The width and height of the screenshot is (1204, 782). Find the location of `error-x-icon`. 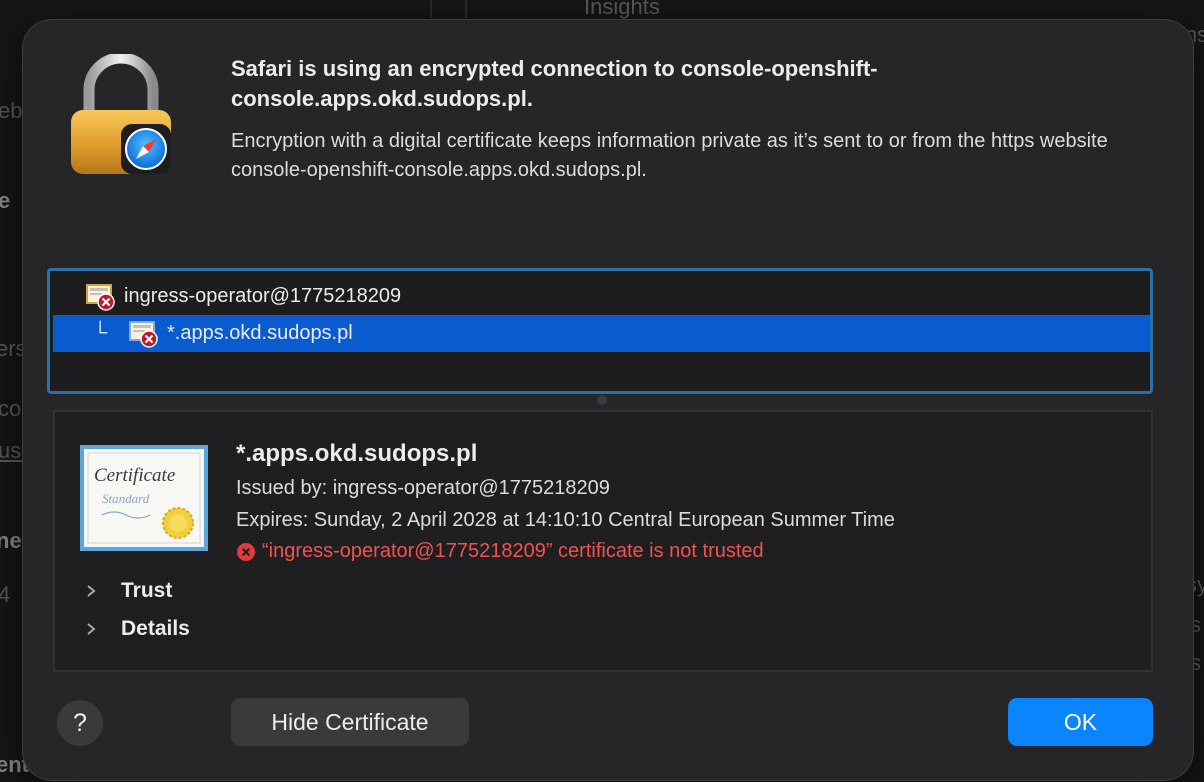

error-x-icon is located at coordinates (246, 551).